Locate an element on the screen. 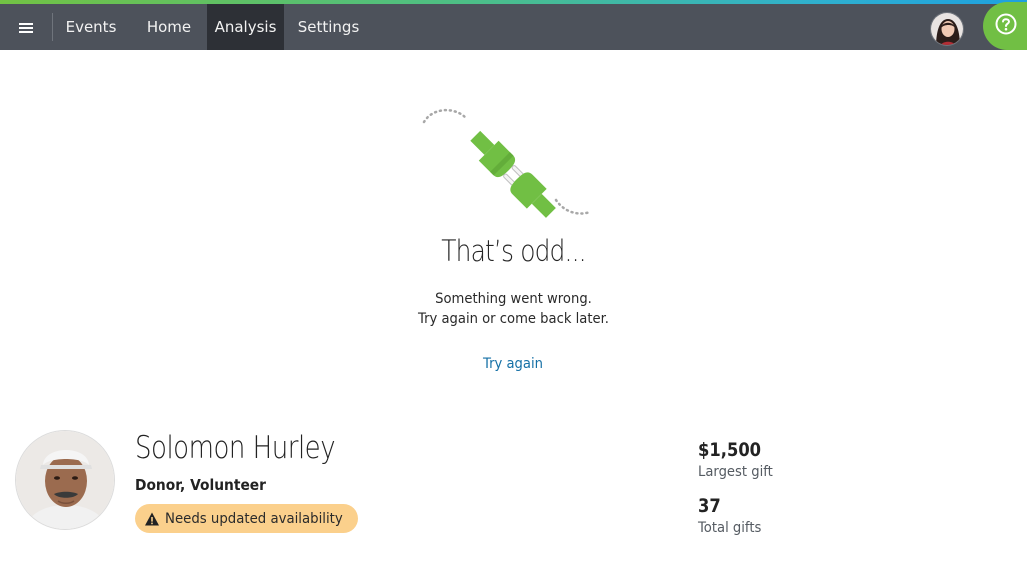  status-badge: Needs updated availability is located at coordinates (246, 518).